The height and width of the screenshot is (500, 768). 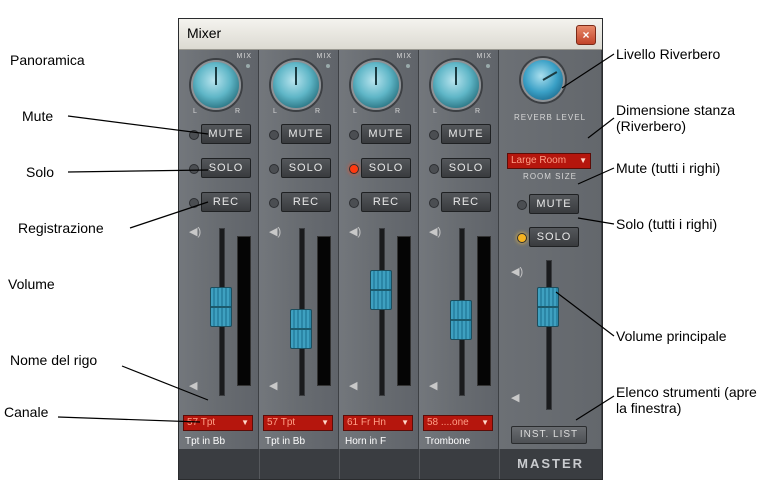 What do you see at coordinates (668, 168) in the screenshot?
I see `annotation-mute-tutti: Mute (tutti i righi)` at bounding box center [668, 168].